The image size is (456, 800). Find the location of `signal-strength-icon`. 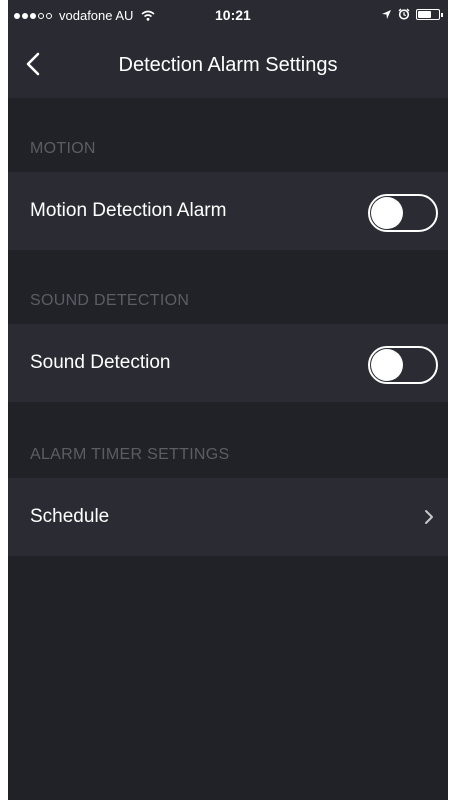

signal-strength-icon is located at coordinates (33, 15).